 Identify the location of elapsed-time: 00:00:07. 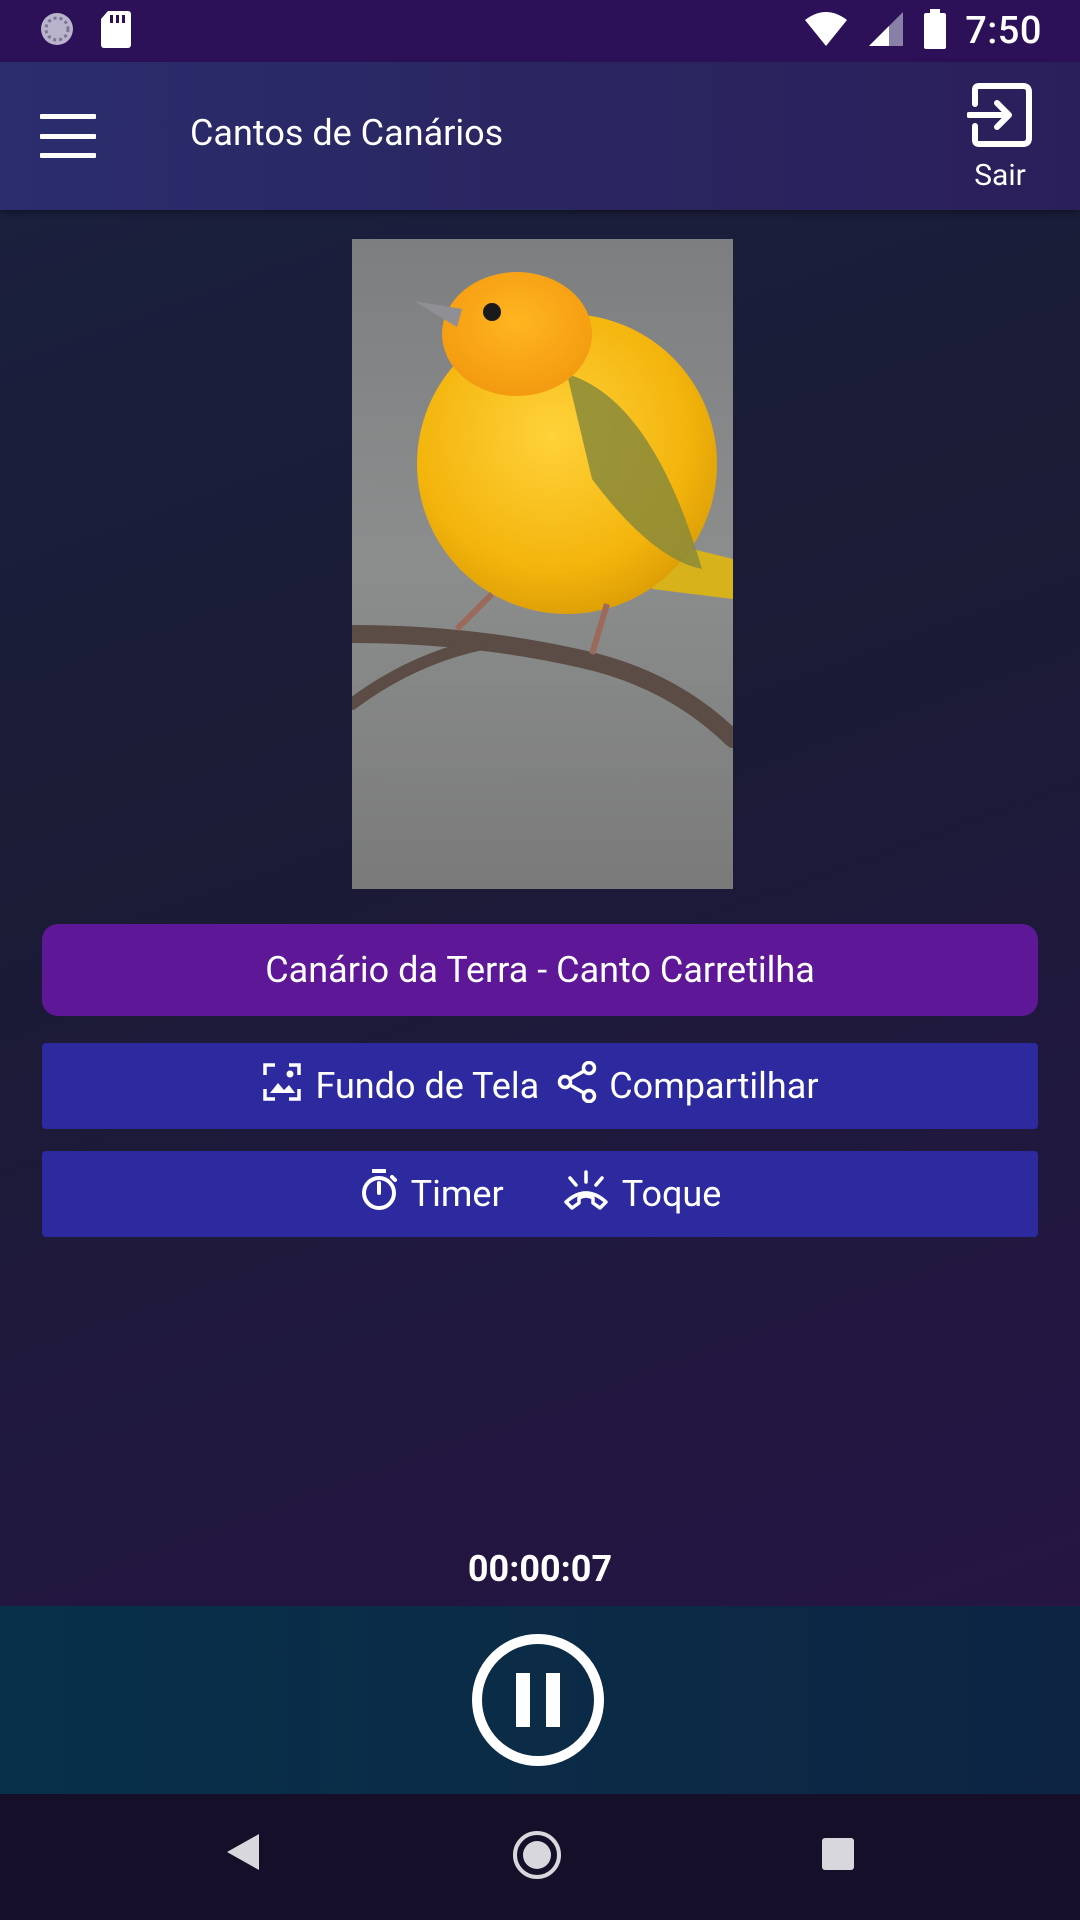
(540, 1569).